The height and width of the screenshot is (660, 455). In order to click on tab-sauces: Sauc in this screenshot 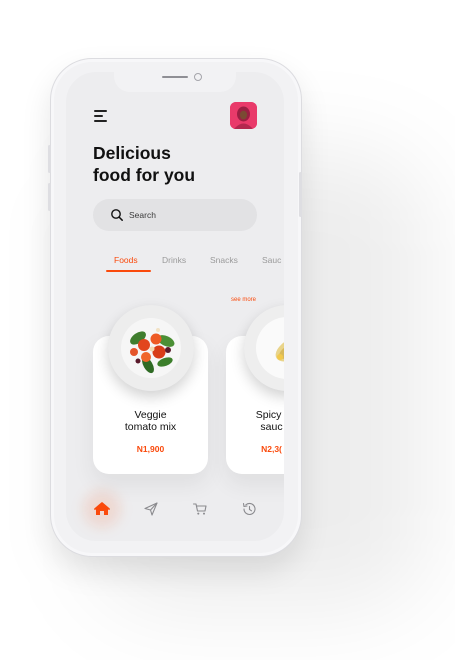, I will do `click(271, 260)`.